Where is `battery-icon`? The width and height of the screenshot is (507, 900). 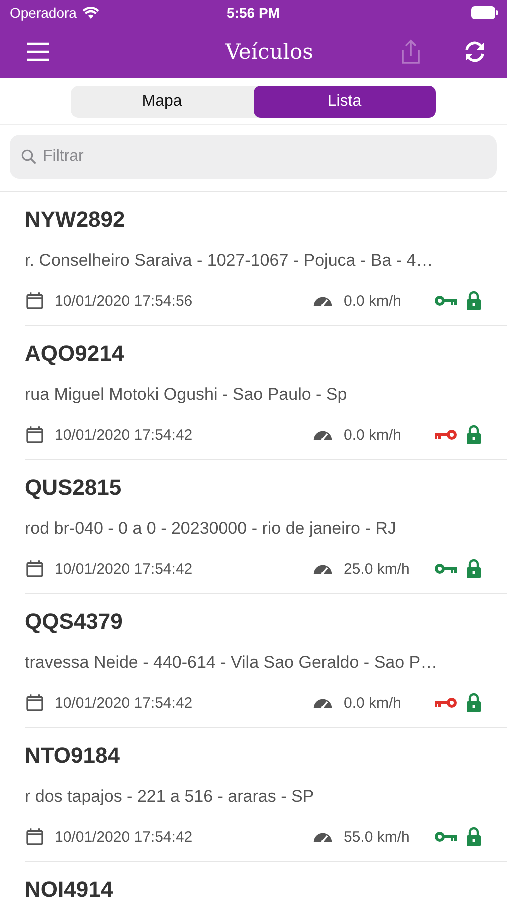 battery-icon is located at coordinates (485, 13).